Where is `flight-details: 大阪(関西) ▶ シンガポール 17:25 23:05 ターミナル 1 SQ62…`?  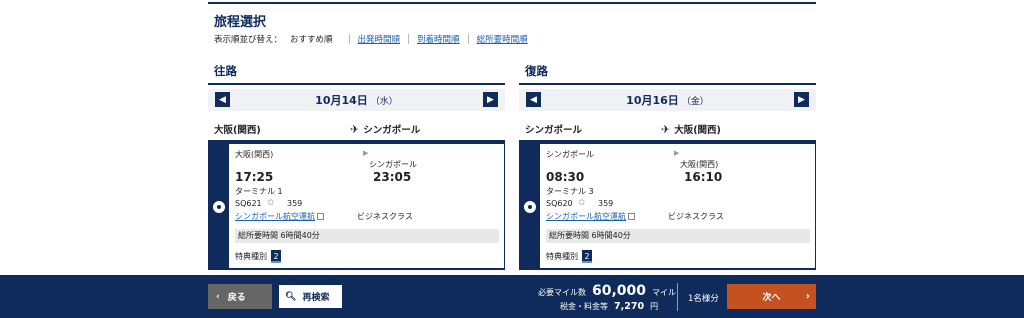
flight-details: 大阪(関西) ▶ シンガポール 17:25 23:05 ターミナル 1 SQ62… is located at coordinates (366, 206).